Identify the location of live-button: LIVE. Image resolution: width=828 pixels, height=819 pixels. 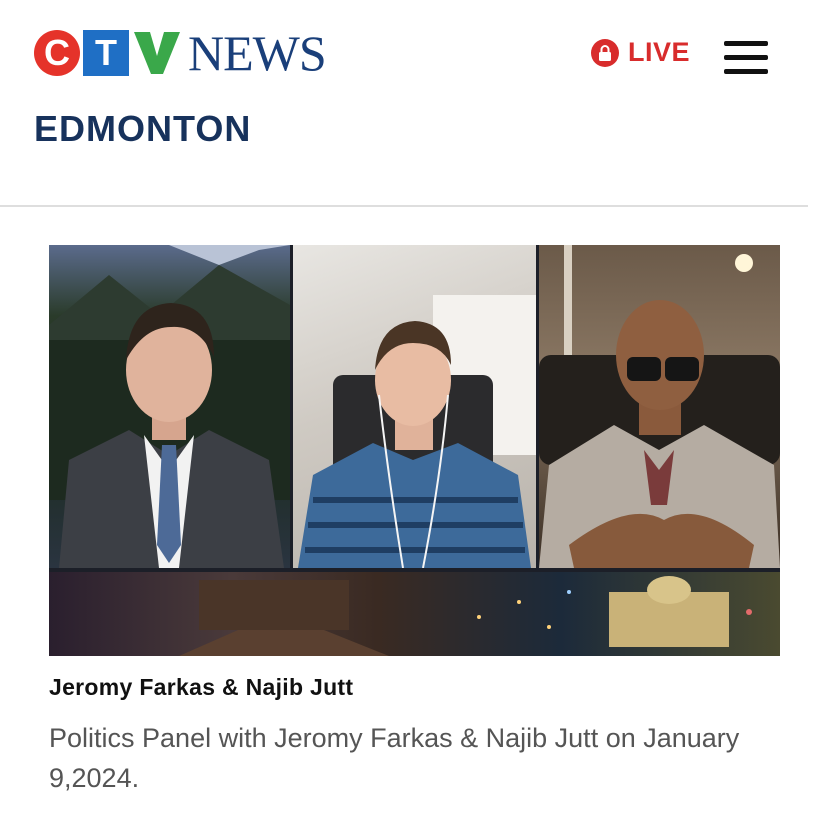
(640, 52).